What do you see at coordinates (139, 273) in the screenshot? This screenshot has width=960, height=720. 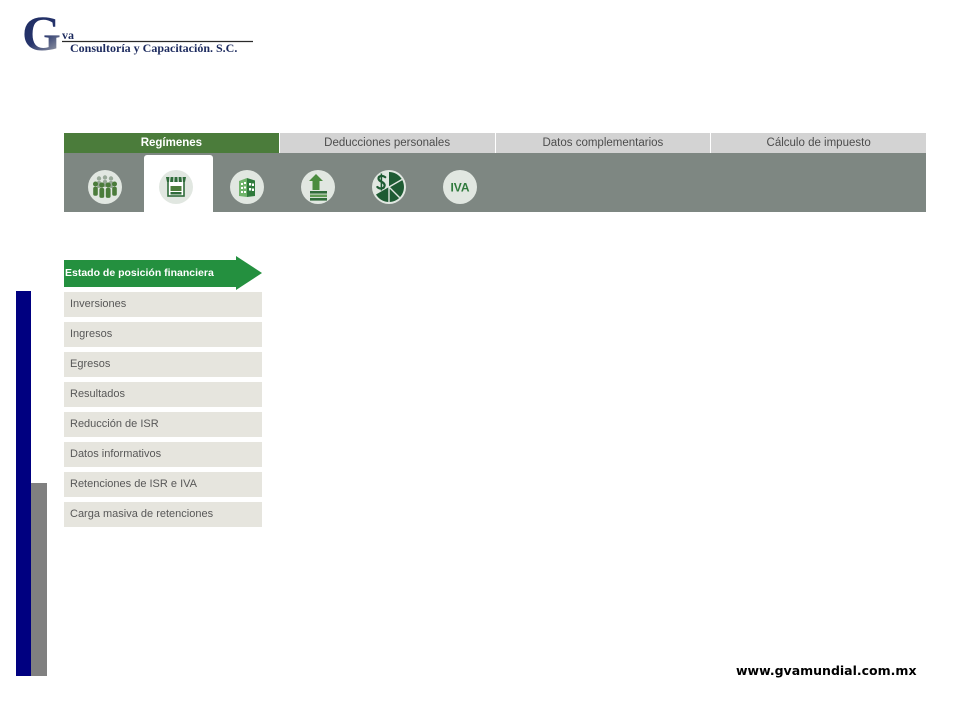 I see `menu-item-active-label: Estado de posición financiera` at bounding box center [139, 273].